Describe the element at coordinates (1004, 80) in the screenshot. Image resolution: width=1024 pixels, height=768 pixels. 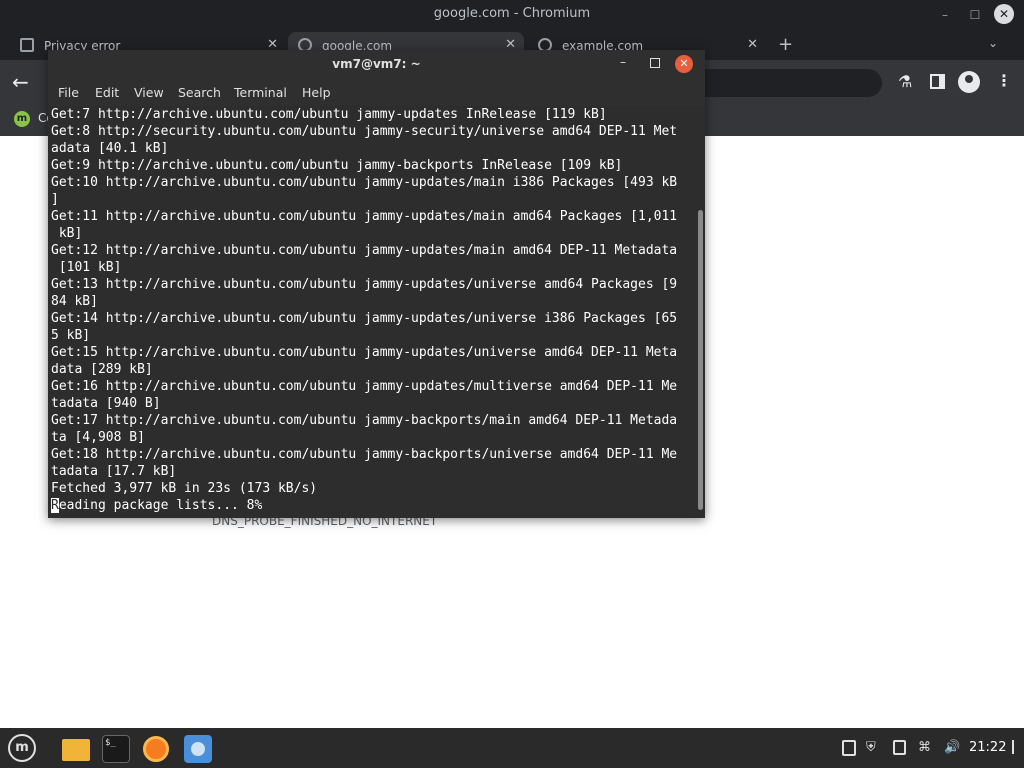
I see `kebab-menu-icon: ⋮` at that location.